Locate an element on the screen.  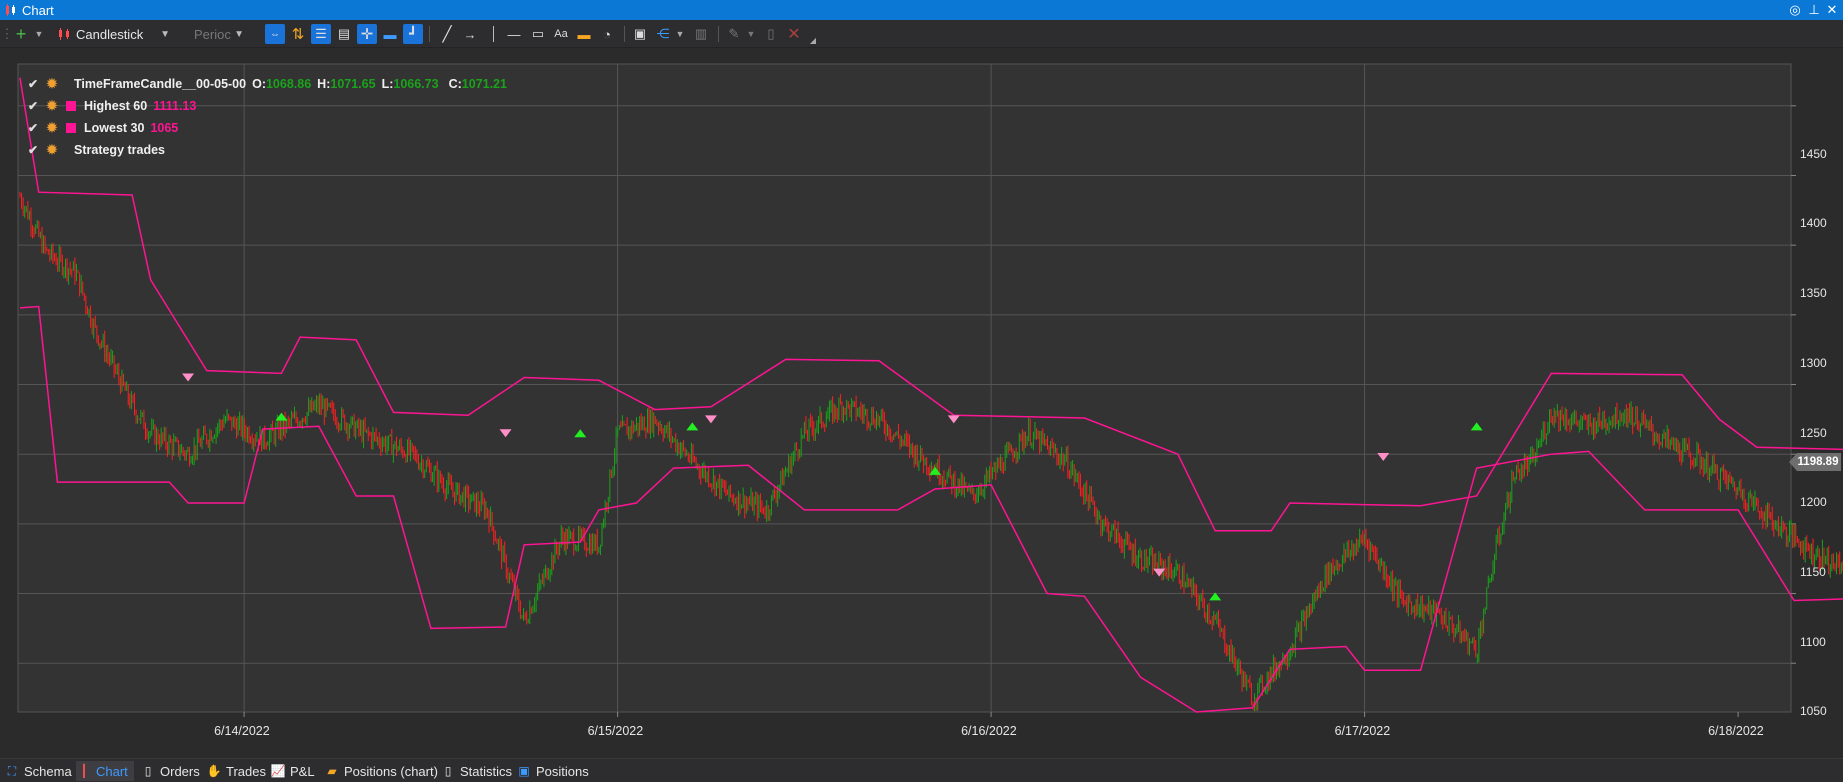
tab-chart: ┃ Chart is located at coordinates (105, 771).